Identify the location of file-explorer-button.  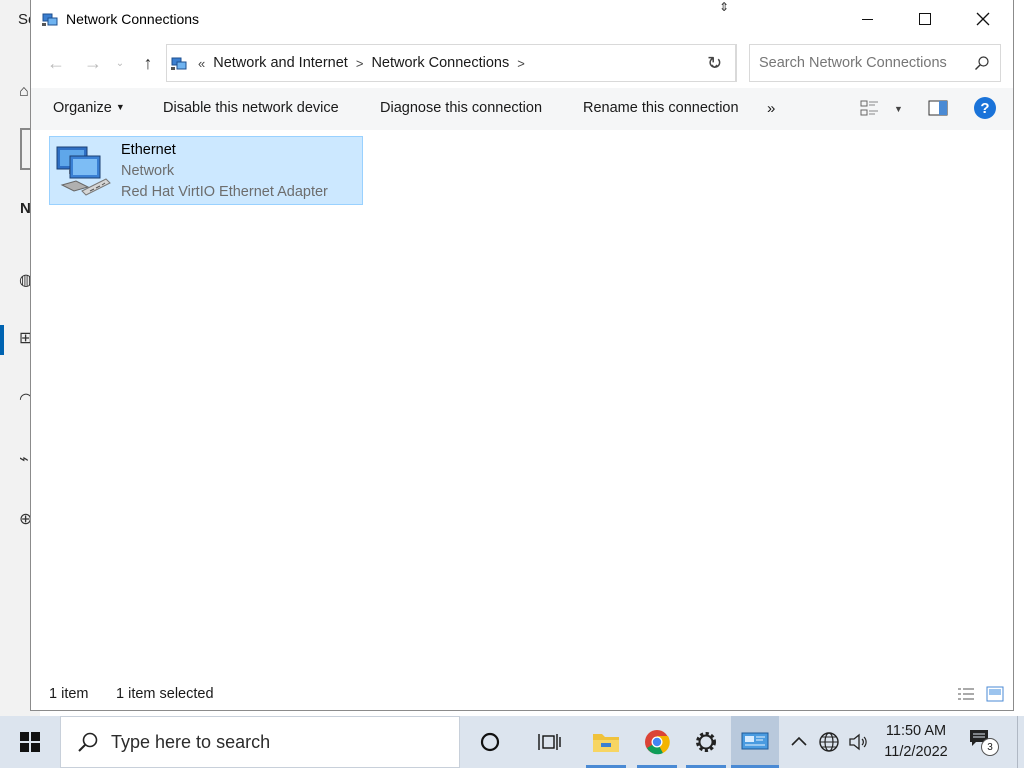
(606, 742).